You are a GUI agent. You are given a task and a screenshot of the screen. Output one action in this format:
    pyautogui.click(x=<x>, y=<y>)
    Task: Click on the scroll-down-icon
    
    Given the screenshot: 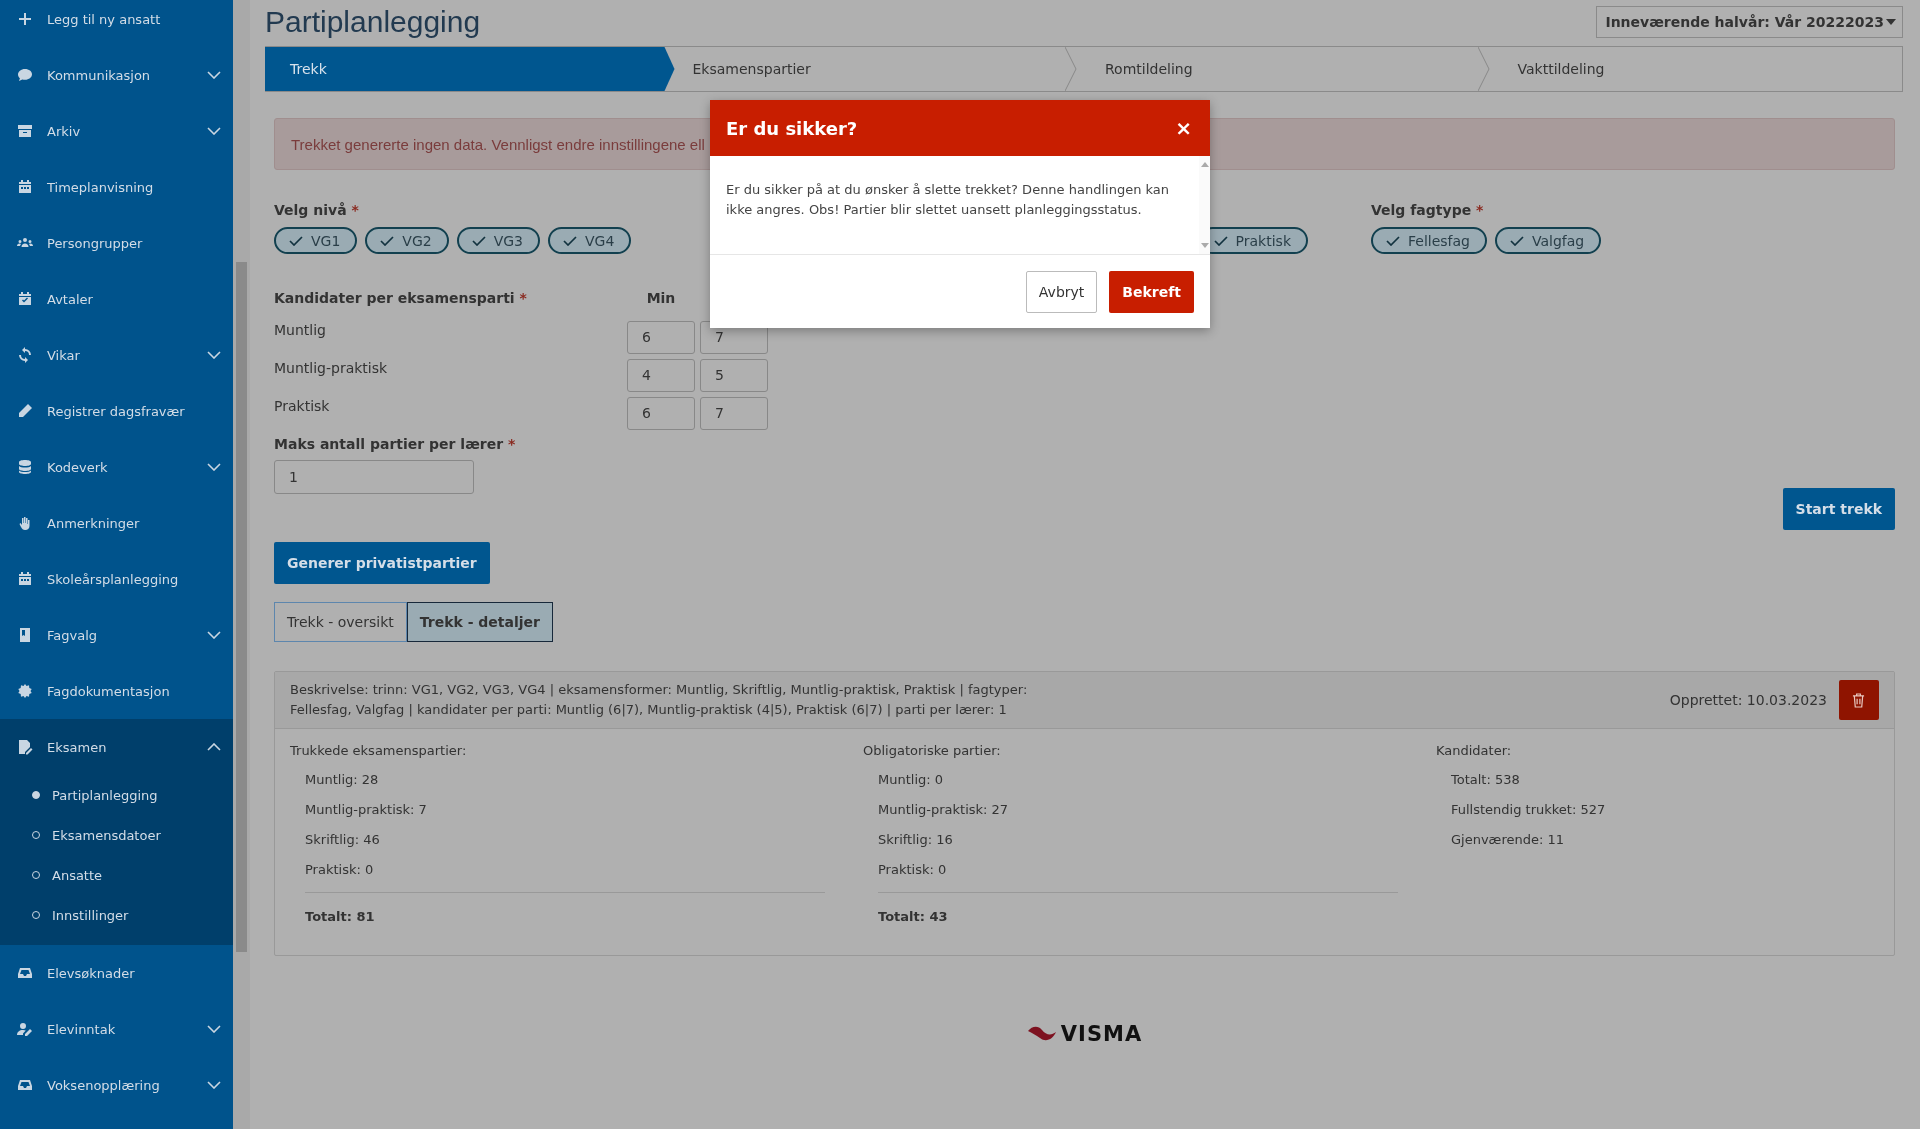 What is the action you would take?
    pyautogui.click(x=1204, y=245)
    